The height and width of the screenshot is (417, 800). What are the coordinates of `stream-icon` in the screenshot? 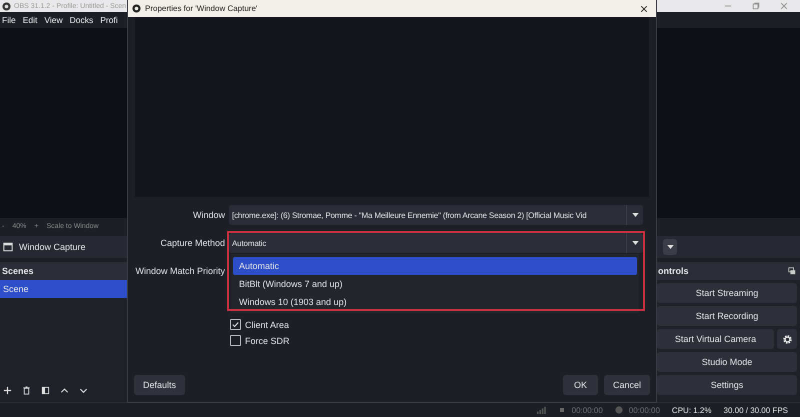 It's located at (562, 410).